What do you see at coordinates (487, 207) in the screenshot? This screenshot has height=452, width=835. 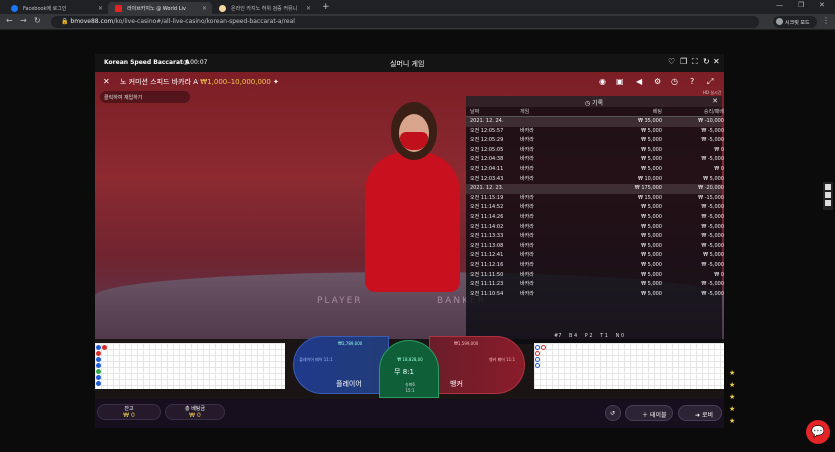 I see `cell-date: 오전 11:14:52` at bounding box center [487, 207].